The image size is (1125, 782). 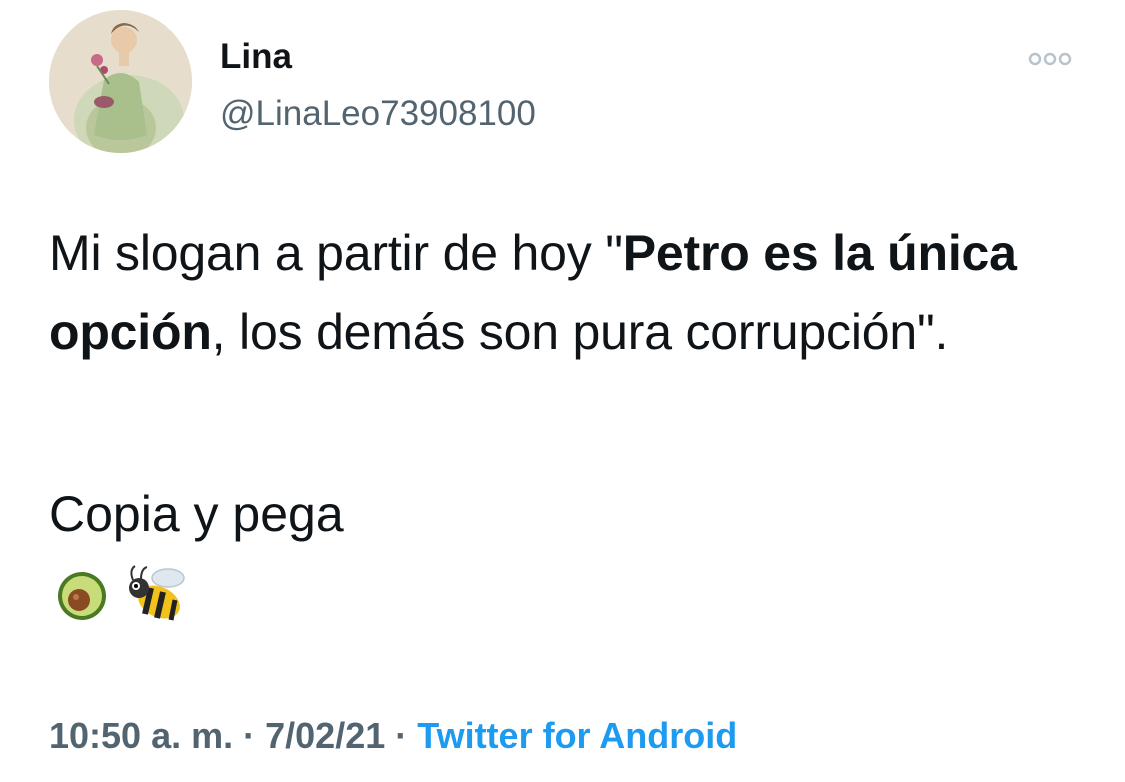 I want to click on bee-icon, so click(x=157, y=593).